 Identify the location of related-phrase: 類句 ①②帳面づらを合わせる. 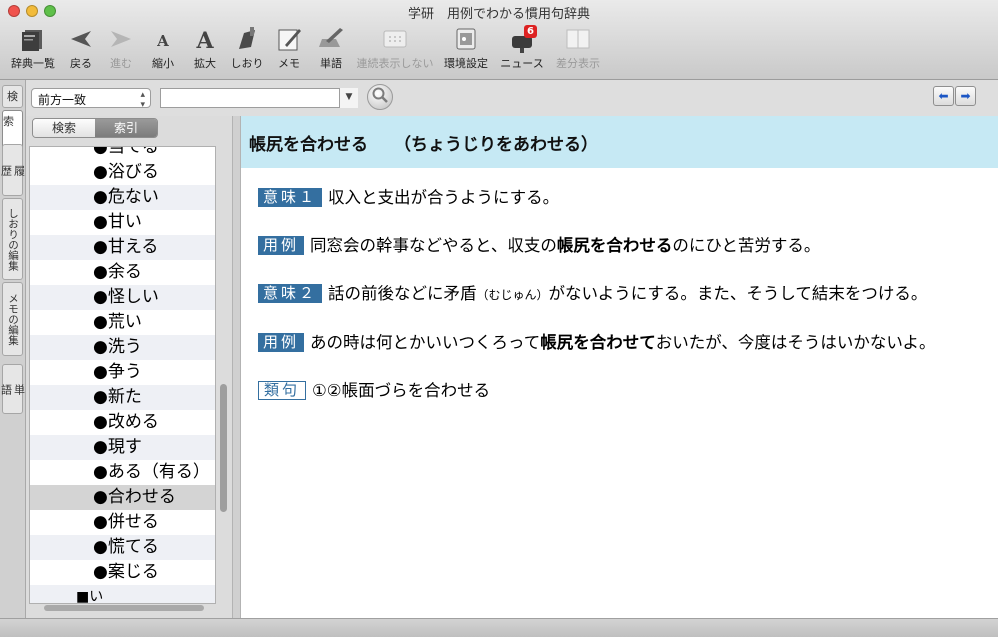
(374, 391).